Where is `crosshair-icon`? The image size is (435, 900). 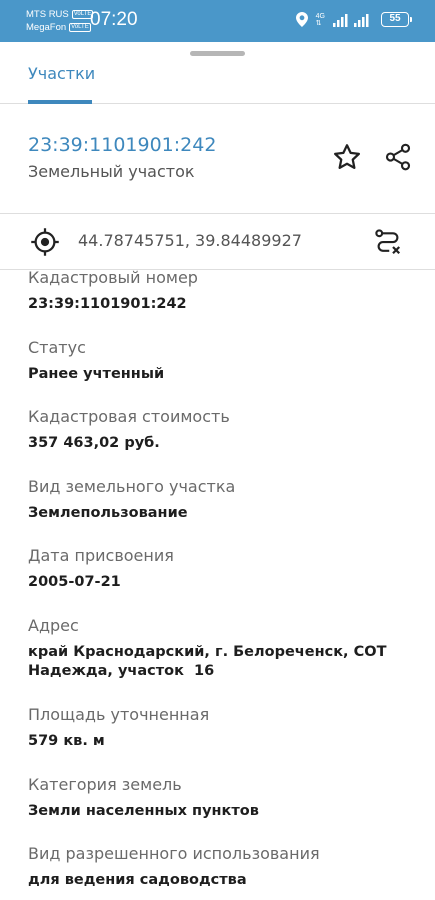
crosshair-icon is located at coordinates (45, 242).